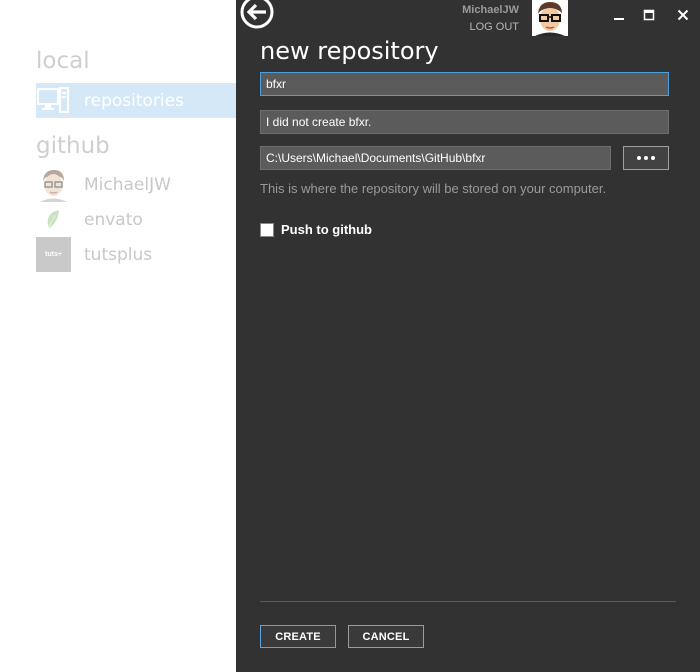  What do you see at coordinates (53, 219) in the screenshot?
I see `leaf-icon` at bounding box center [53, 219].